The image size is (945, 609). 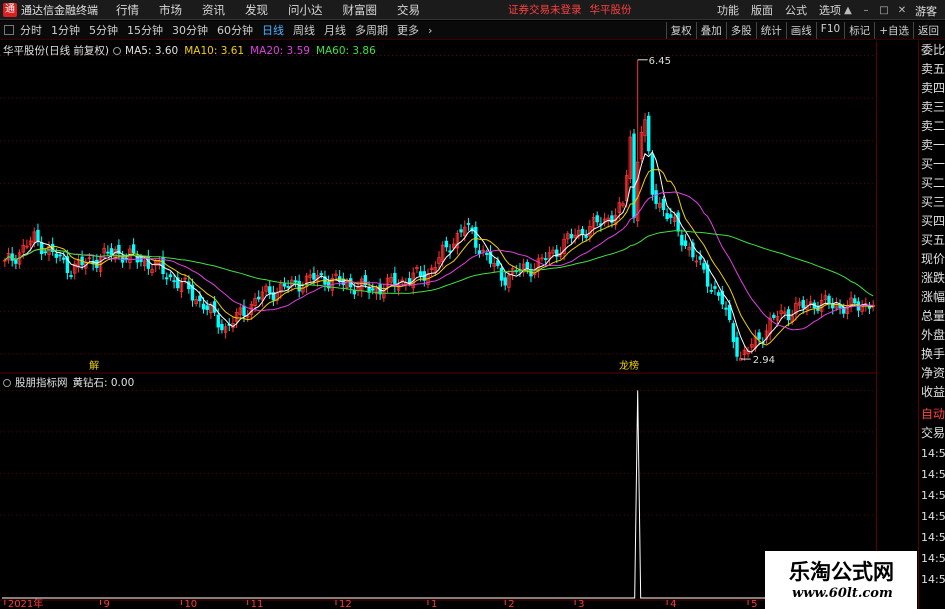 What do you see at coordinates (152, 50) in the screenshot?
I see `ma5-value: MA5: 3.60` at bounding box center [152, 50].